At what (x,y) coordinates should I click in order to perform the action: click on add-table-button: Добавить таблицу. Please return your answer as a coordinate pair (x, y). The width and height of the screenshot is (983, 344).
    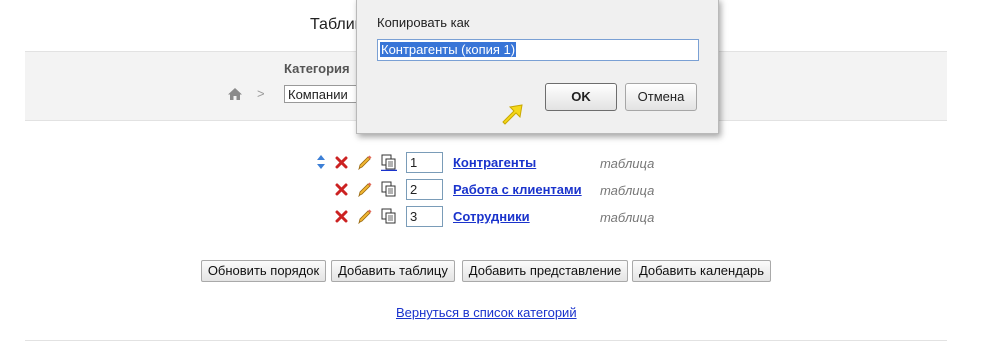
    Looking at the image, I should click on (393, 271).